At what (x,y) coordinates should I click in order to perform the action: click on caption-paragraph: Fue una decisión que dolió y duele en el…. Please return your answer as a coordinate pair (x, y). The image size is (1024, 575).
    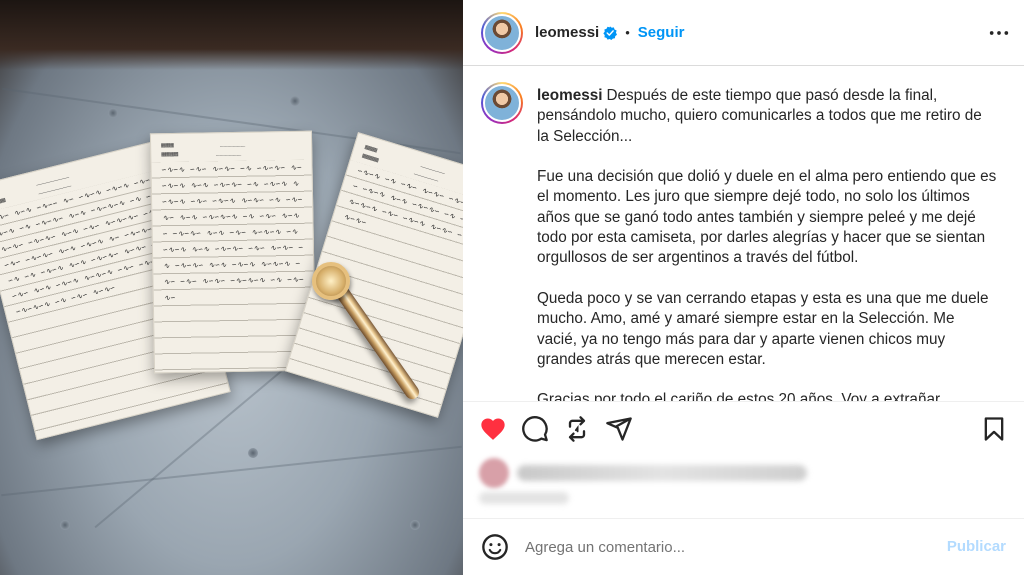
    Looking at the image, I should click on (767, 217).